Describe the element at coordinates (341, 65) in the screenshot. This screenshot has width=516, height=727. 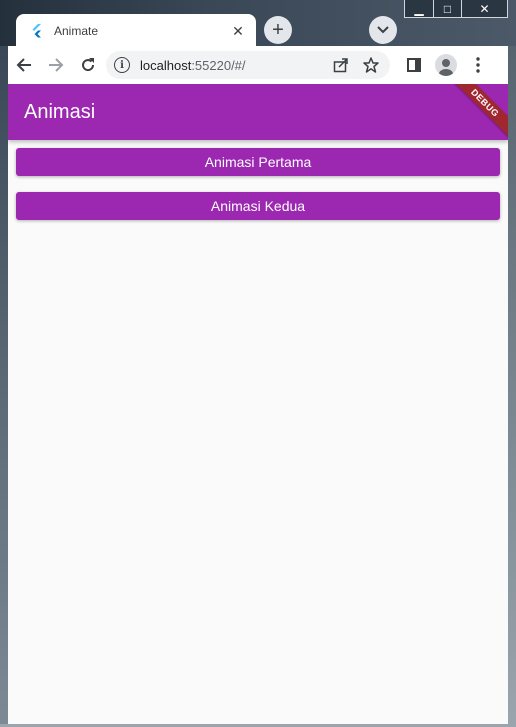
I see `share-icon` at that location.